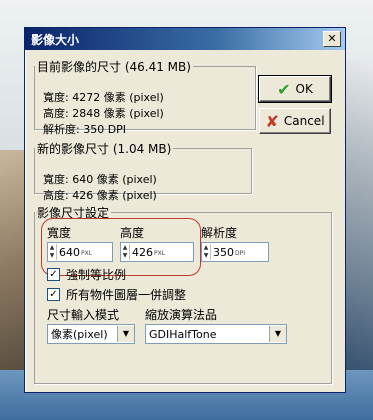  I want to click on resolution-unit: DPI, so click(240, 253).